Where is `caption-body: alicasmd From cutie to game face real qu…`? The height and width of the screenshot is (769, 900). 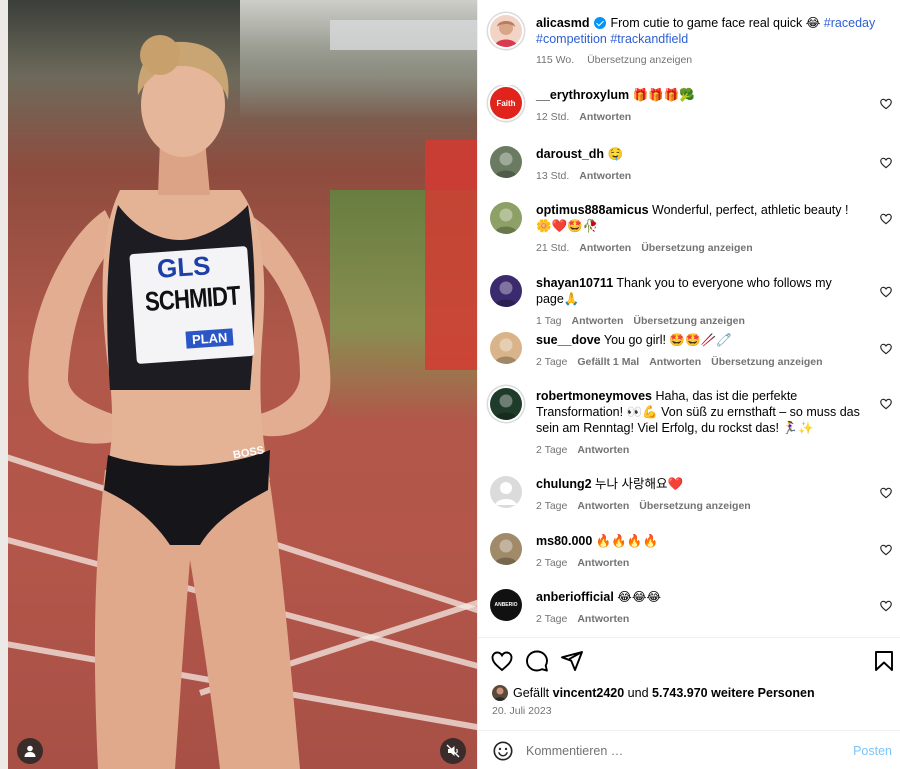
caption-body: alicasmd From cutie to game face real qu… is located at coordinates (705, 41).